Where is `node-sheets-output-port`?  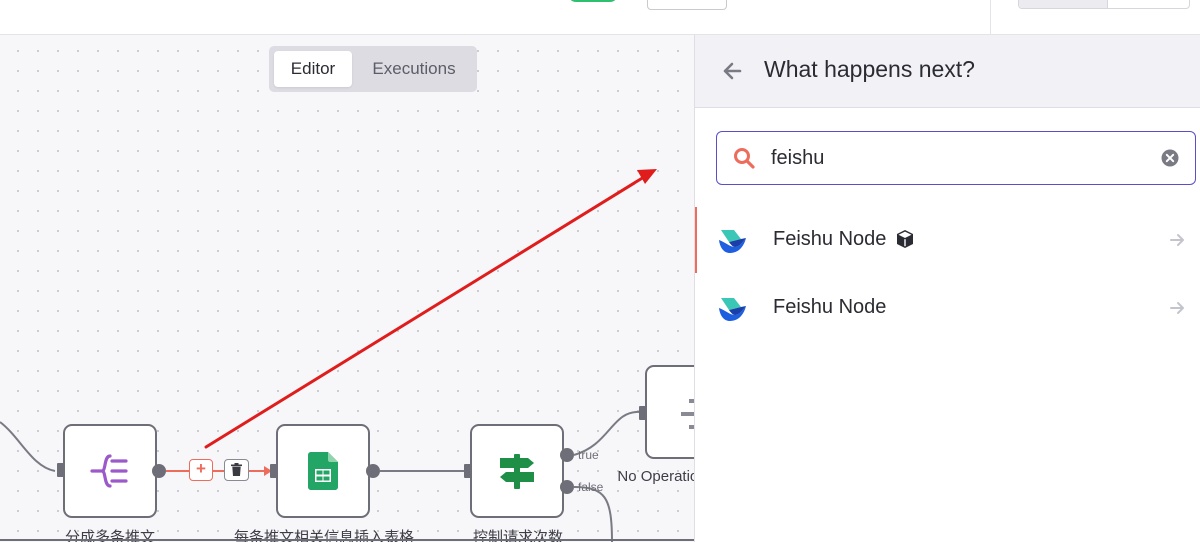
node-sheets-output-port is located at coordinates (373, 471).